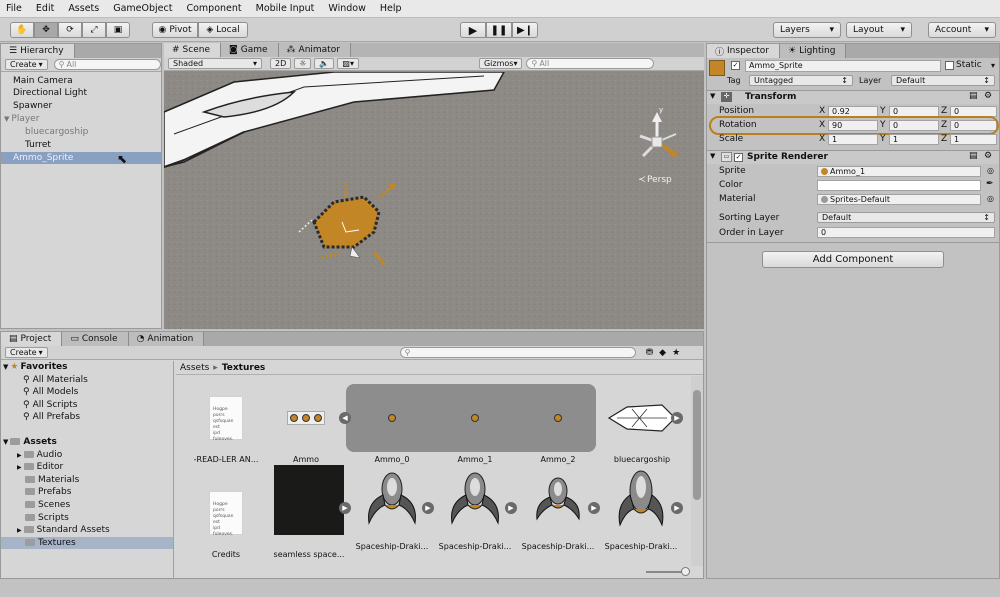 This screenshot has width=1000, height=597. What do you see at coordinates (81, 119) in the screenshot?
I see `hierarchy-item-player: ▼ Player` at bounding box center [81, 119].